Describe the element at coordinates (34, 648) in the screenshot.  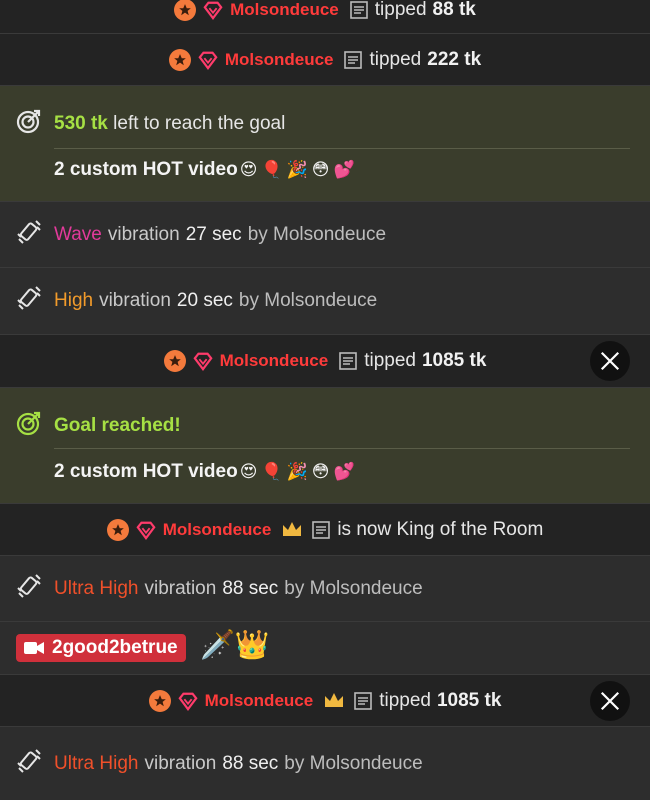
I see `camera-icon` at that location.